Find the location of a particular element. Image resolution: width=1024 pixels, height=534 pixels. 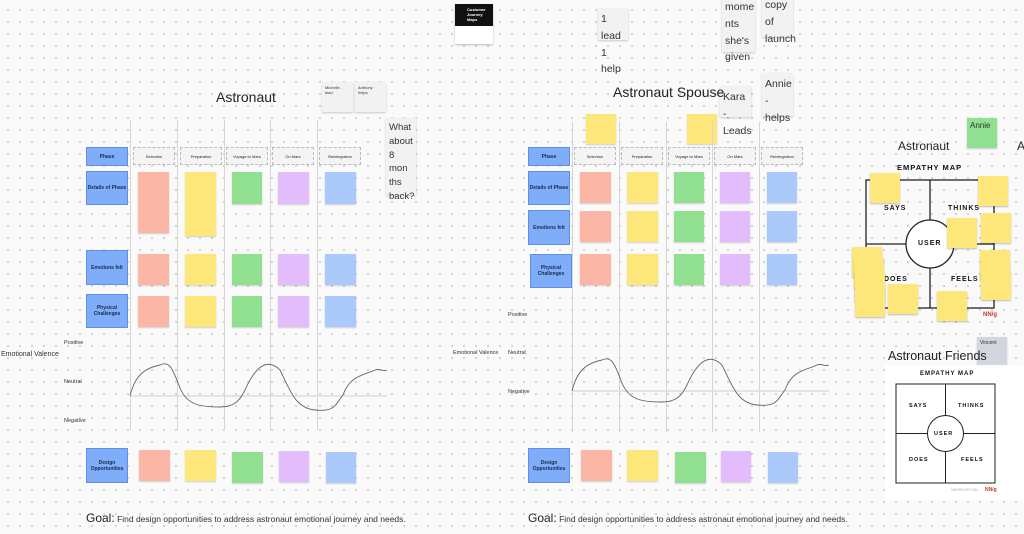

sticky-anthony: Anthony helps is located at coordinates (370, 97).